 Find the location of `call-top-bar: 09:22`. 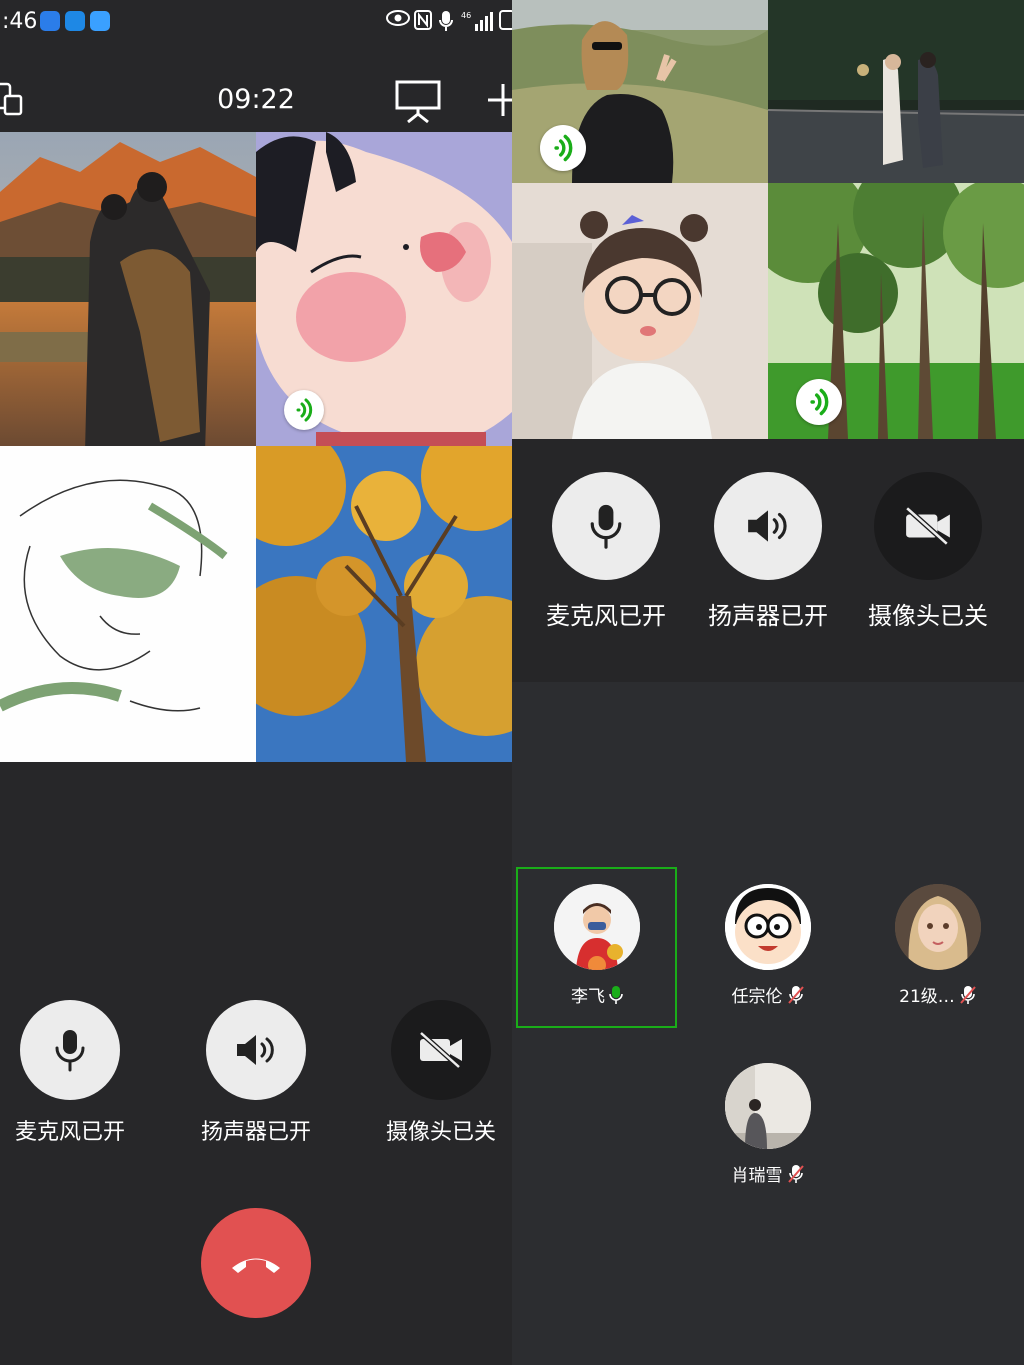

call-top-bar: 09:22 is located at coordinates (256, 101).